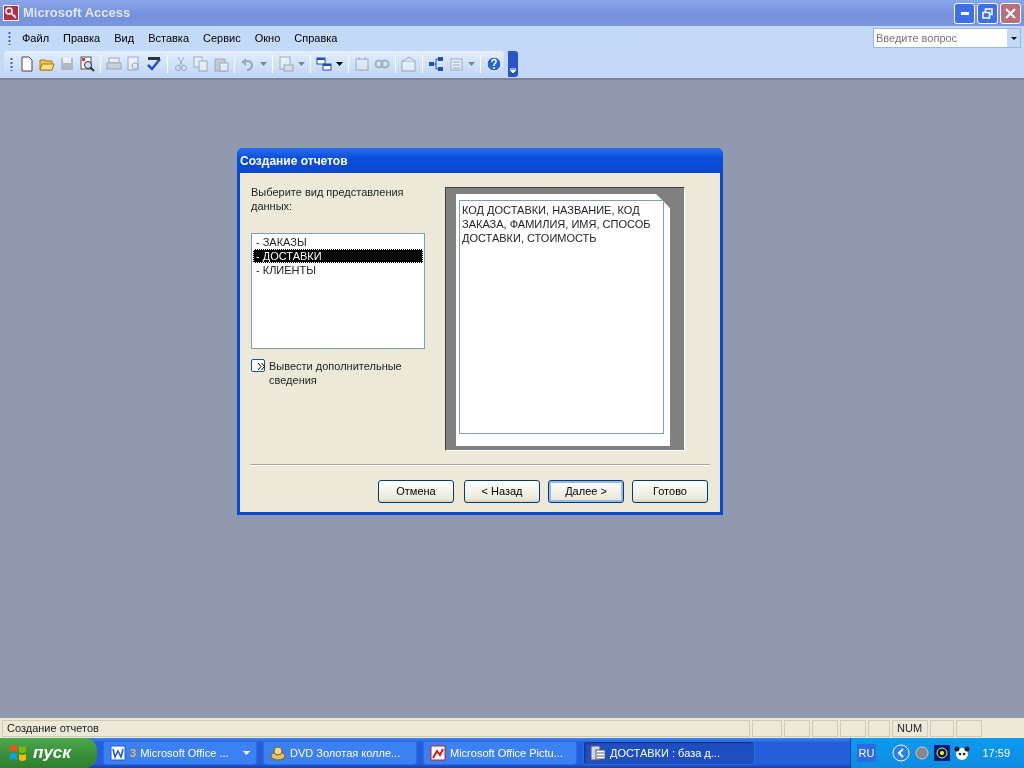  I want to click on folder-icon, so click(47, 64).